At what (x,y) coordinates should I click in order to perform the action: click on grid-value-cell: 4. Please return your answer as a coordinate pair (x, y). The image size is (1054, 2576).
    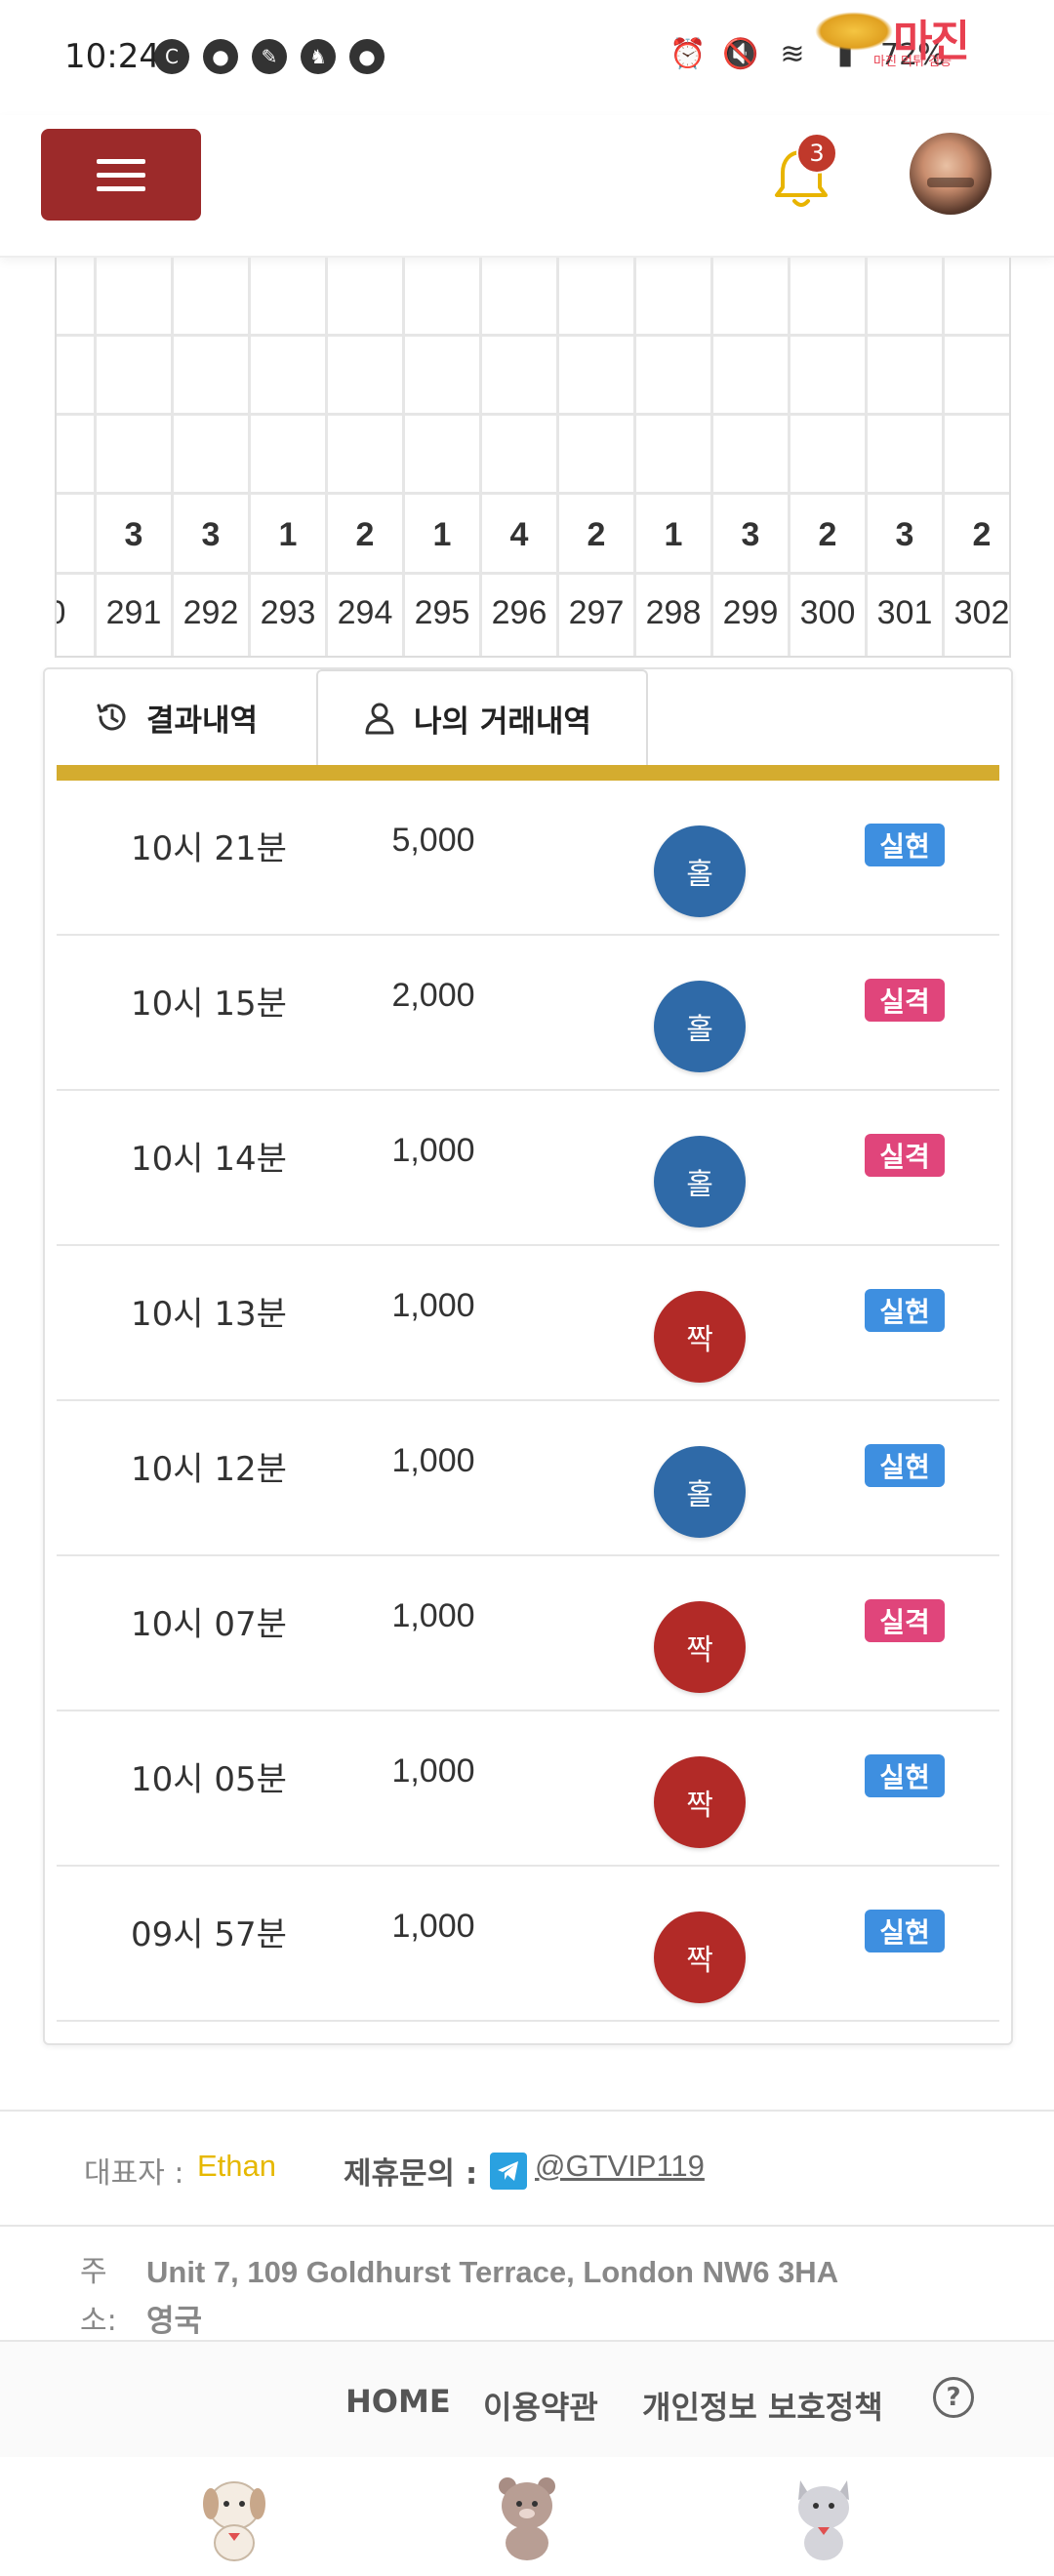
    Looking at the image, I should click on (519, 535).